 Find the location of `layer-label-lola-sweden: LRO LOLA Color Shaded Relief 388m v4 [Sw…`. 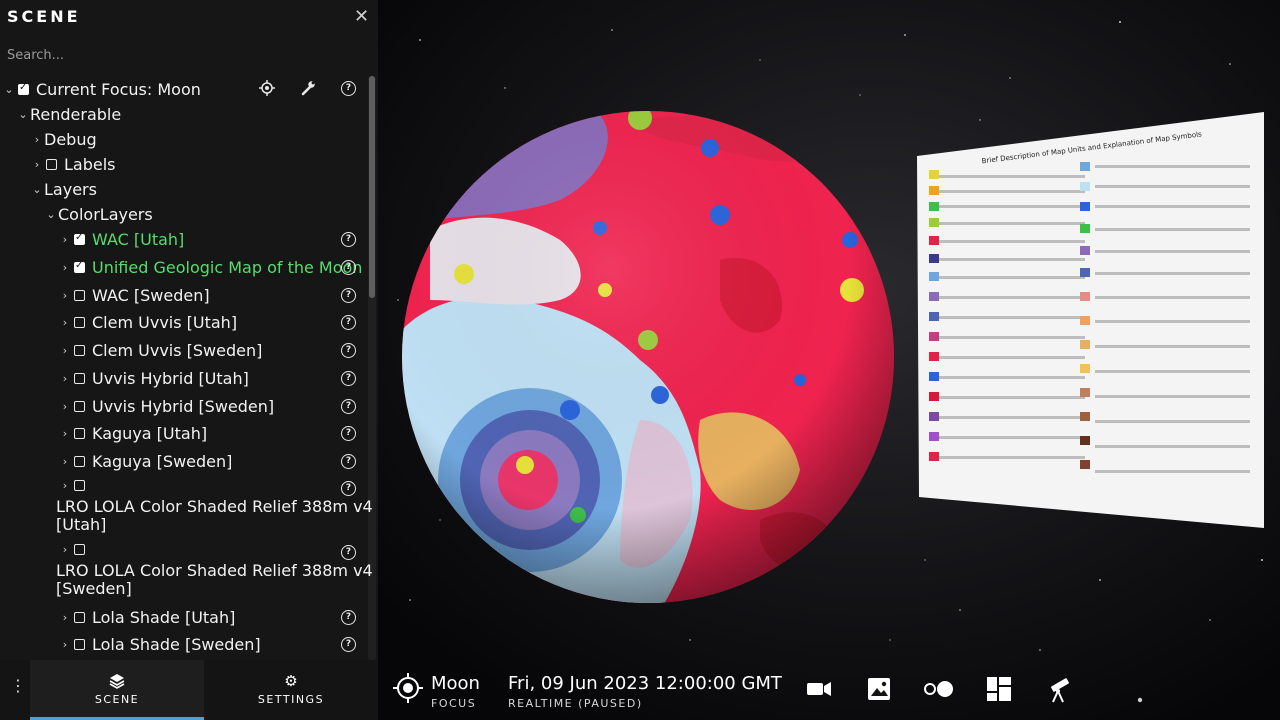

layer-label-lola-sweden: LRO LOLA Color Shaded Relief 388m v4 [Sw… is located at coordinates (214, 580).